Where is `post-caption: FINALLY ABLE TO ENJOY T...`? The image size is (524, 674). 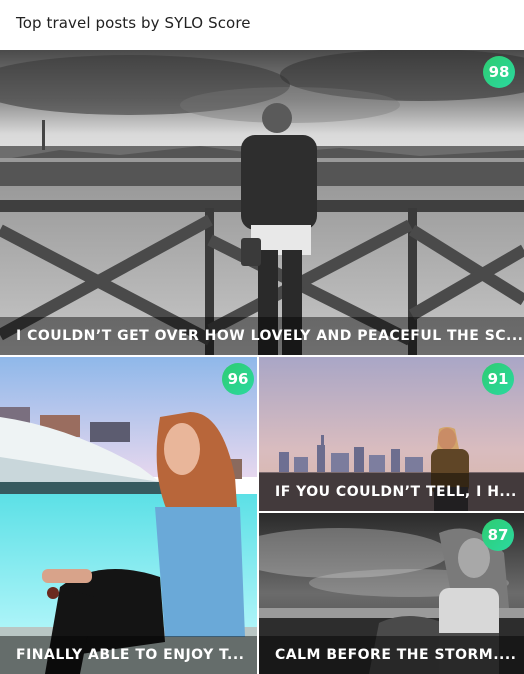
post-caption: FINALLY ABLE TO ENJOY T... is located at coordinates (128, 655).